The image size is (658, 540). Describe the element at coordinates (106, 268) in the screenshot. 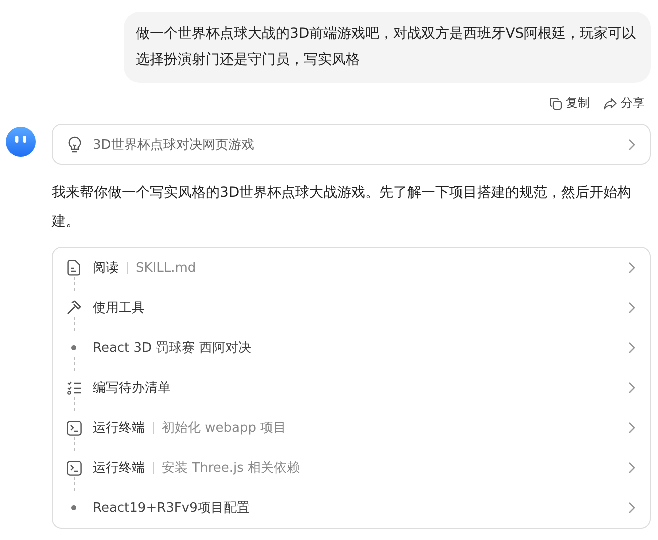

I see `step-label: 阅读` at that location.